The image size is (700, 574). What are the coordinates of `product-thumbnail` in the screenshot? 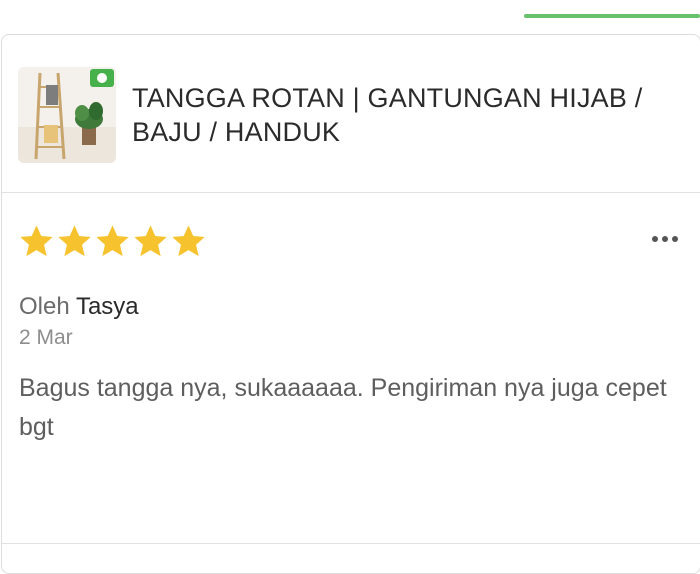 It's located at (67, 115).